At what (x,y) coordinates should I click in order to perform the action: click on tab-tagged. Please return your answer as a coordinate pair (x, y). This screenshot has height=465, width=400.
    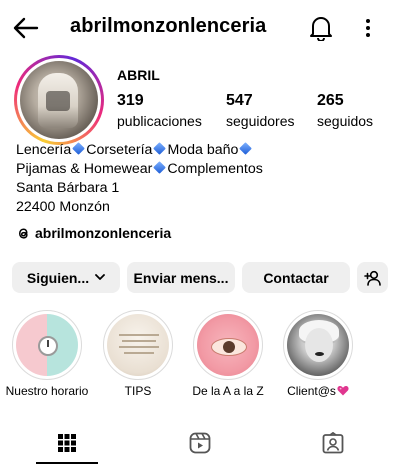
    Looking at the image, I should click on (332, 442).